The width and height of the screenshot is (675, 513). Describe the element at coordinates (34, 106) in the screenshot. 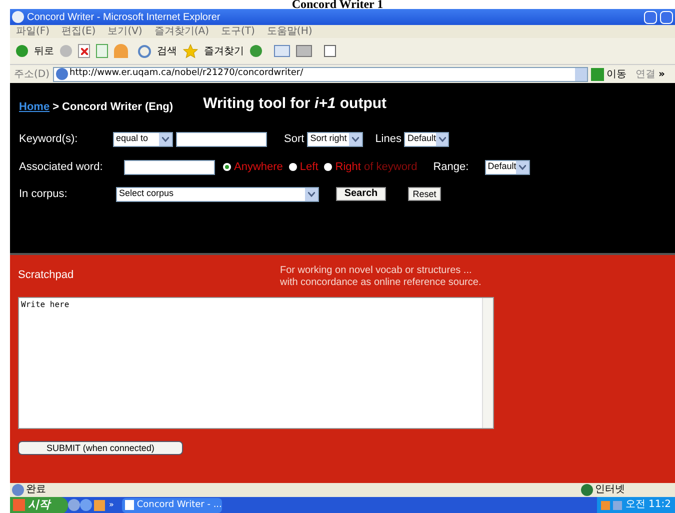

I see `home-link: Home` at that location.